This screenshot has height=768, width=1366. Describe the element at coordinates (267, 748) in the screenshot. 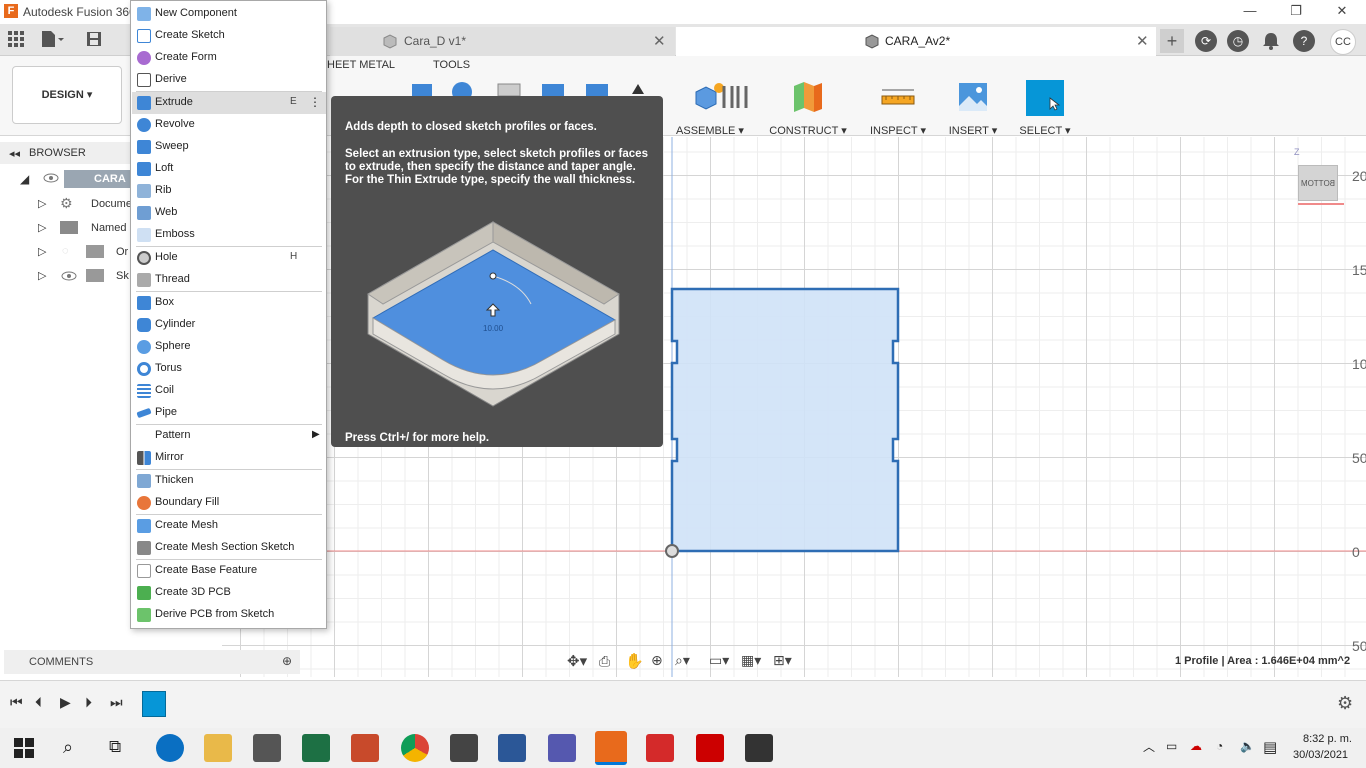

I see `microsoft-store-icon` at that location.